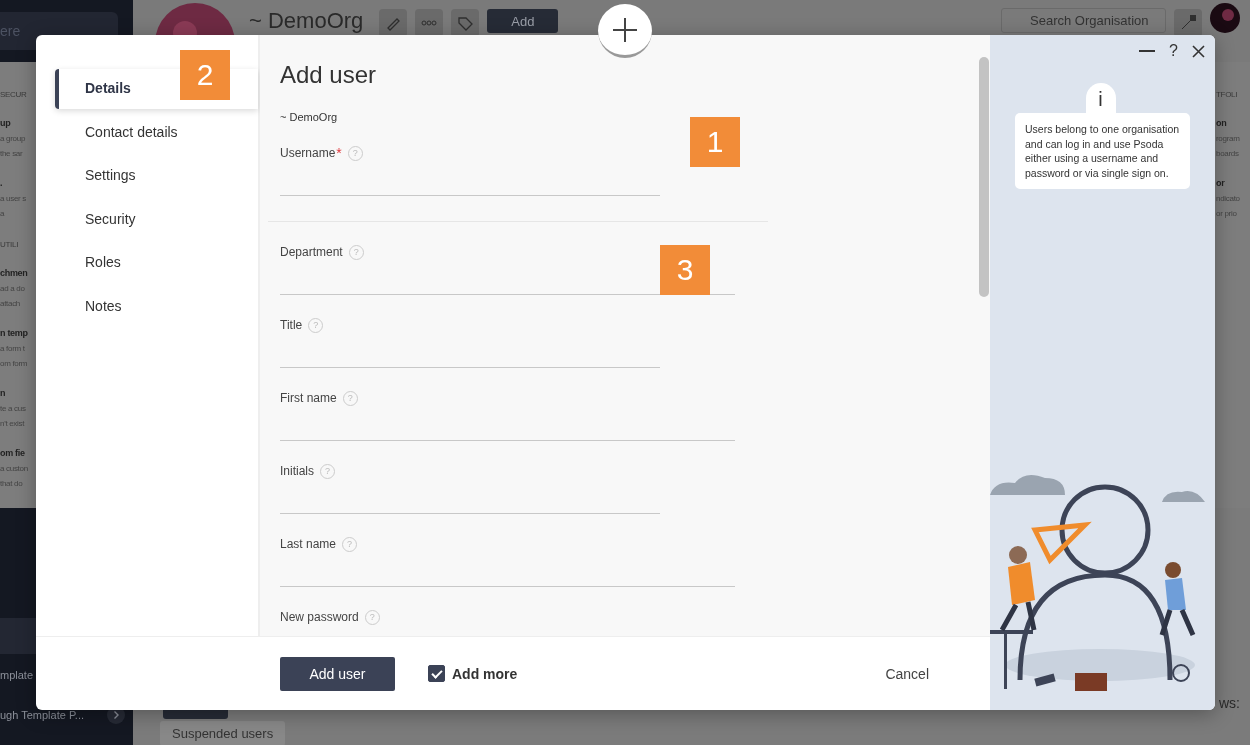  Describe the element at coordinates (309, 117) in the screenshot. I see `organisation-label: ~ DemoOrg` at that location.